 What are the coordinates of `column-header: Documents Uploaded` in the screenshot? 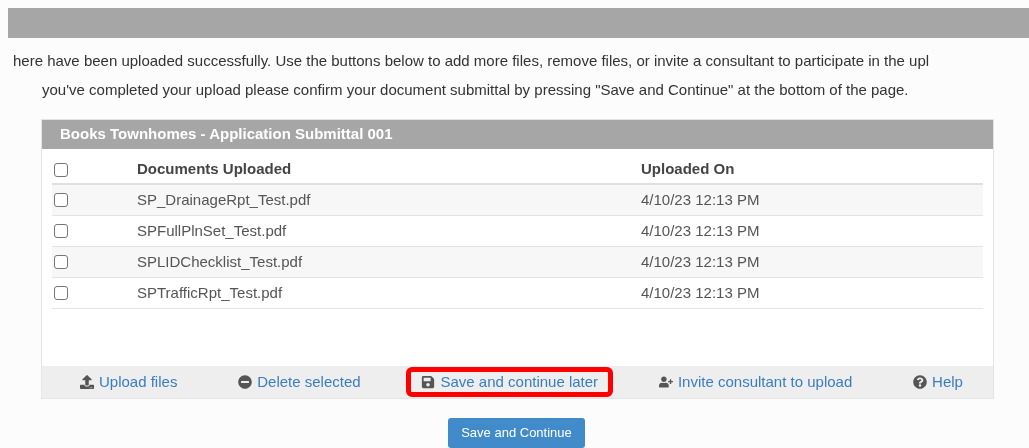 It's located at (215, 168).